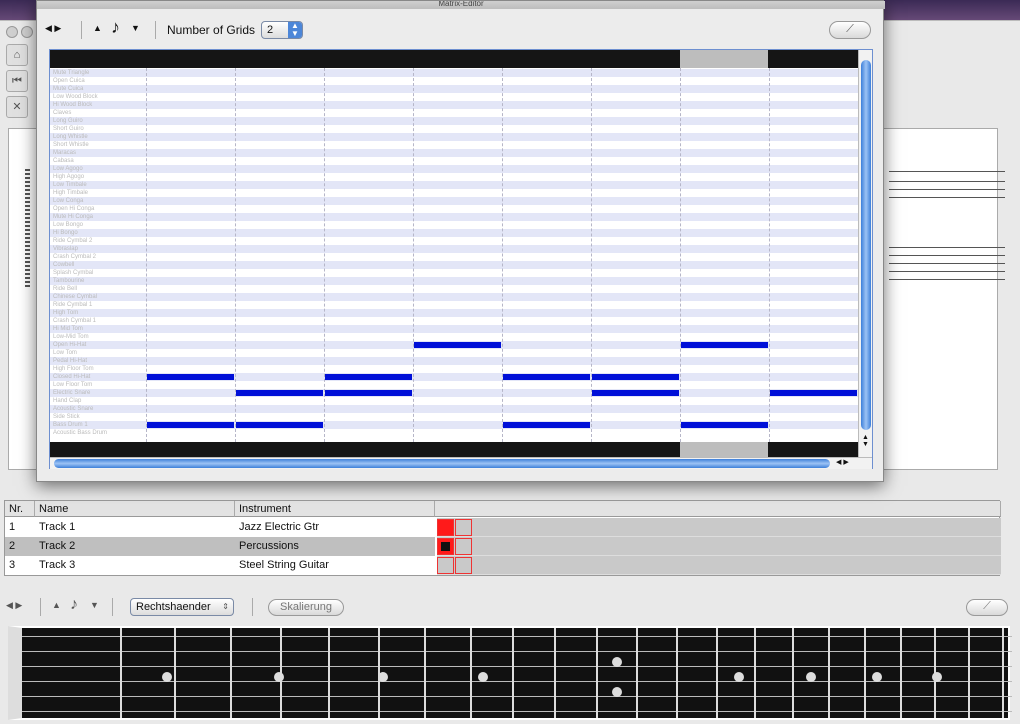  I want to click on grid-column-line, so click(146, 255).